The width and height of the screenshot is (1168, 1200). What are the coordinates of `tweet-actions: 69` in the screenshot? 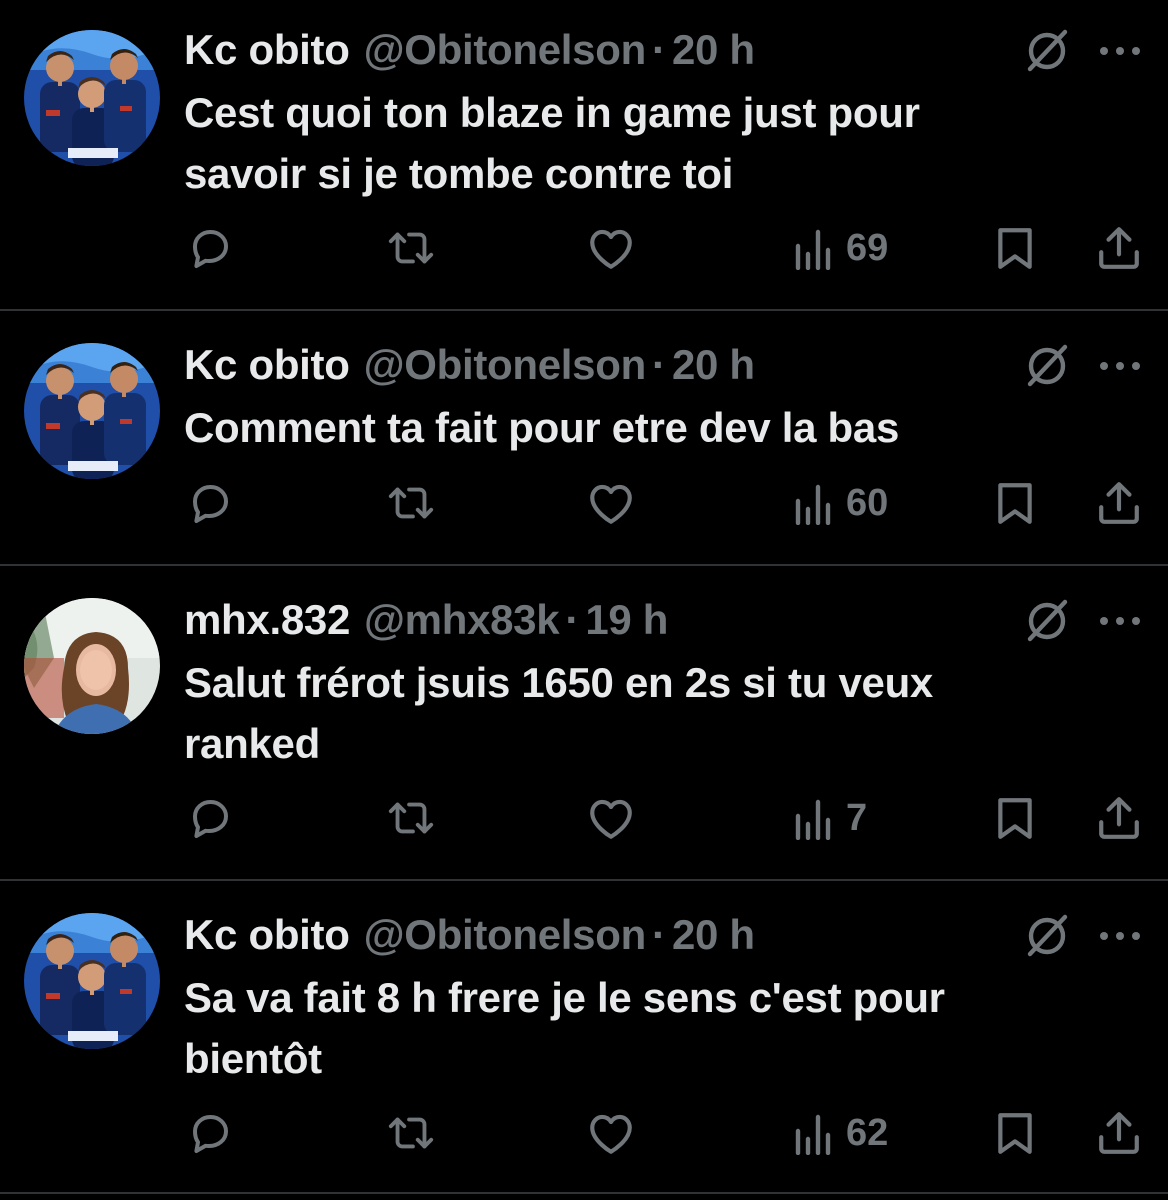 It's located at (584, 248).